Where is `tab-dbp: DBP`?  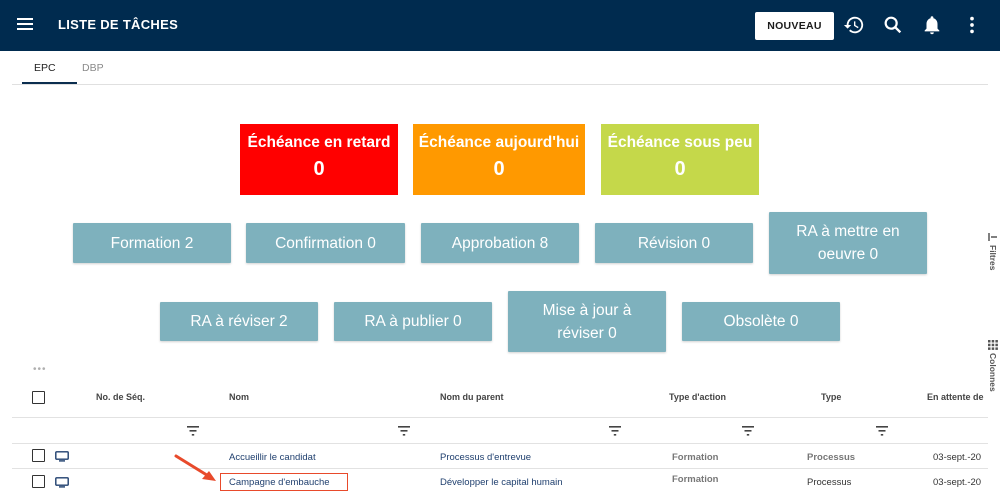
tab-dbp: DBP is located at coordinates (93, 68).